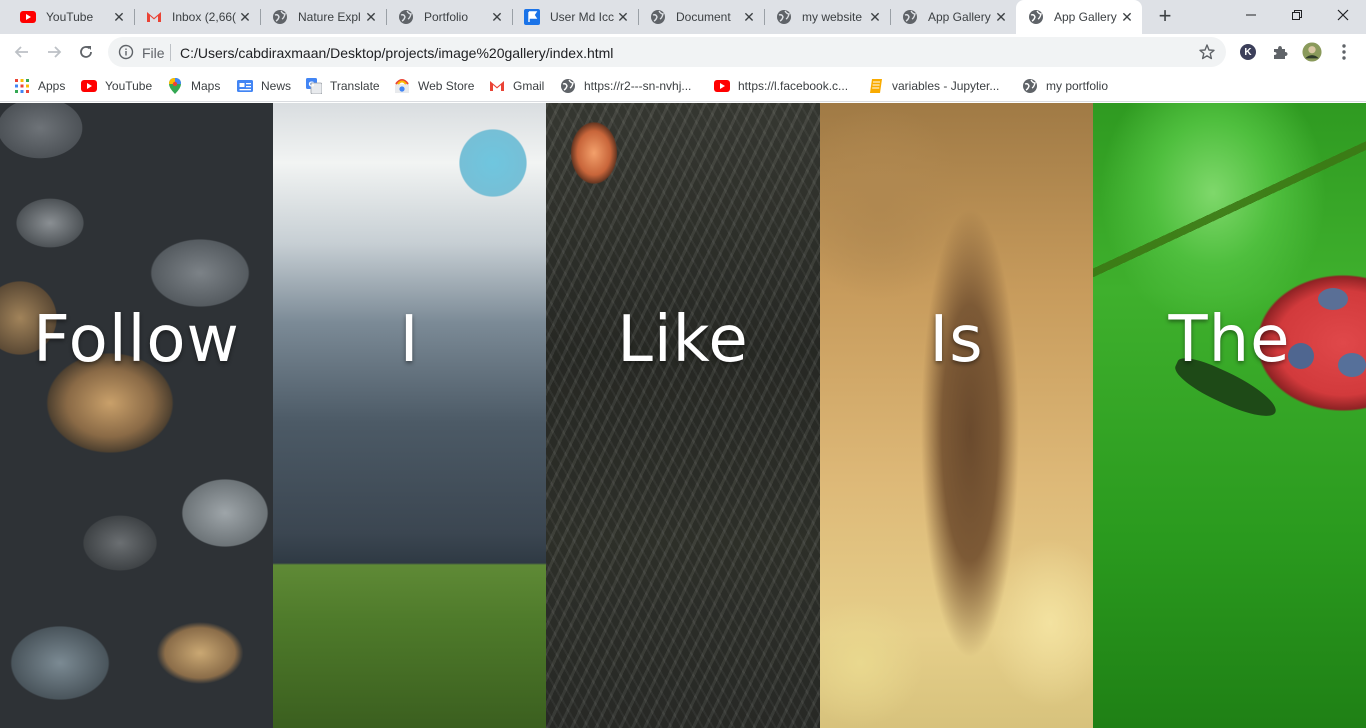 The image size is (1366, 728). What do you see at coordinates (1297, 15) in the screenshot?
I see `restore-button` at bounding box center [1297, 15].